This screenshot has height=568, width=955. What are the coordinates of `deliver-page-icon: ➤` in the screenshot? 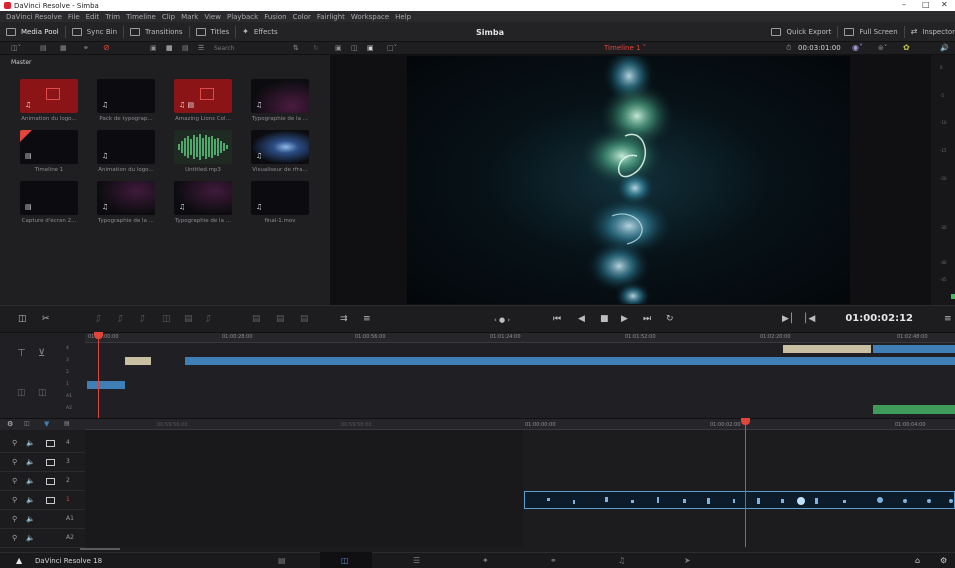 It's located at (687, 560).